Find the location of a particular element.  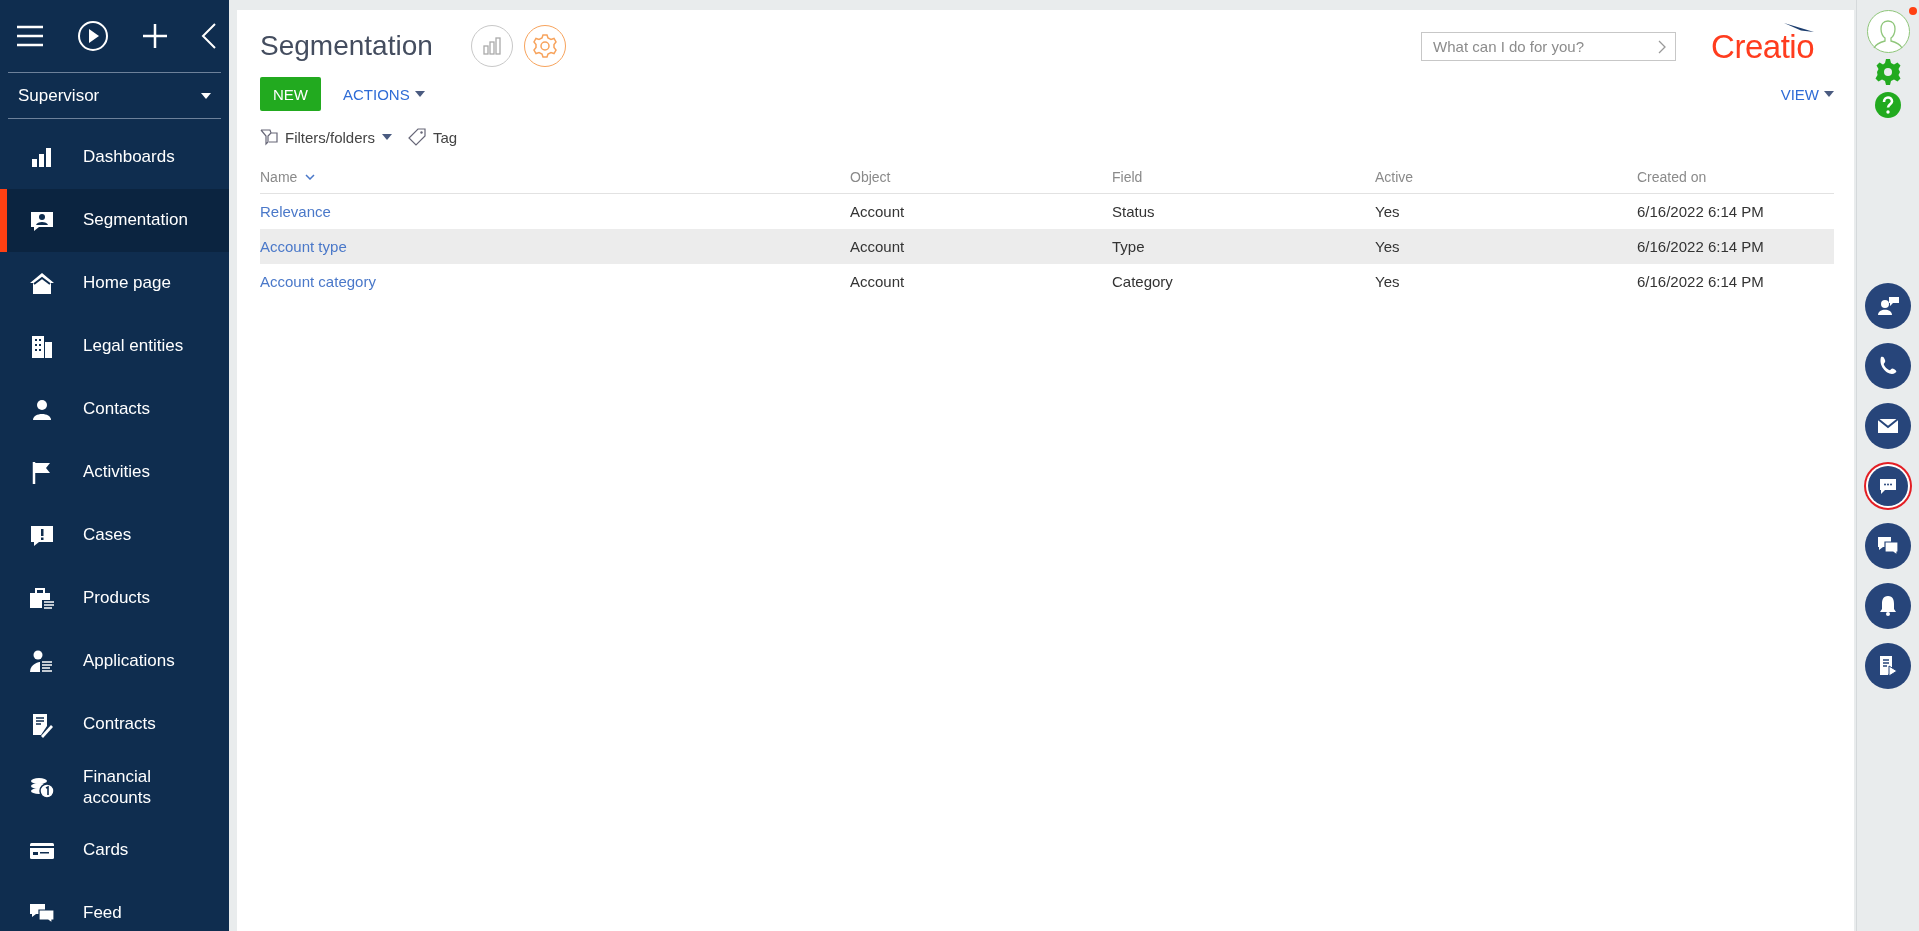

play-icon is located at coordinates (93, 36).